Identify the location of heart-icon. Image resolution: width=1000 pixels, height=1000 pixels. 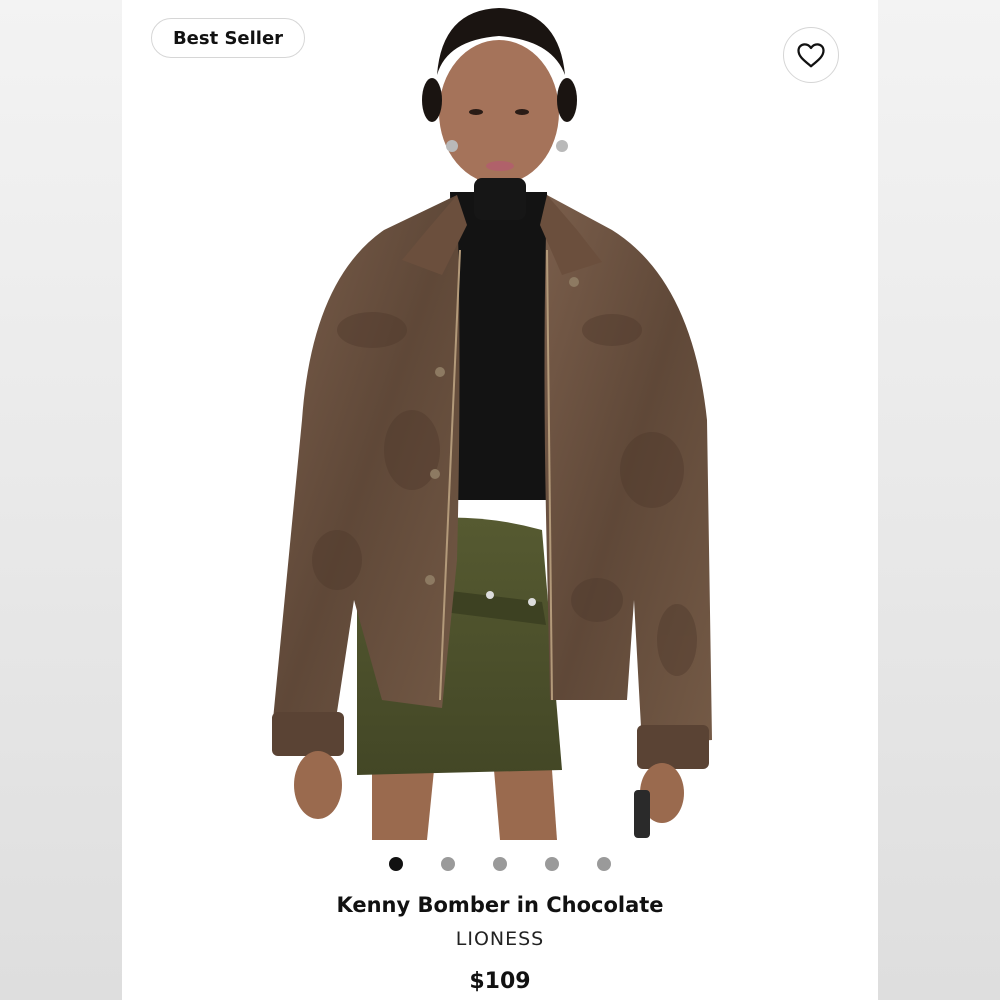
(811, 55).